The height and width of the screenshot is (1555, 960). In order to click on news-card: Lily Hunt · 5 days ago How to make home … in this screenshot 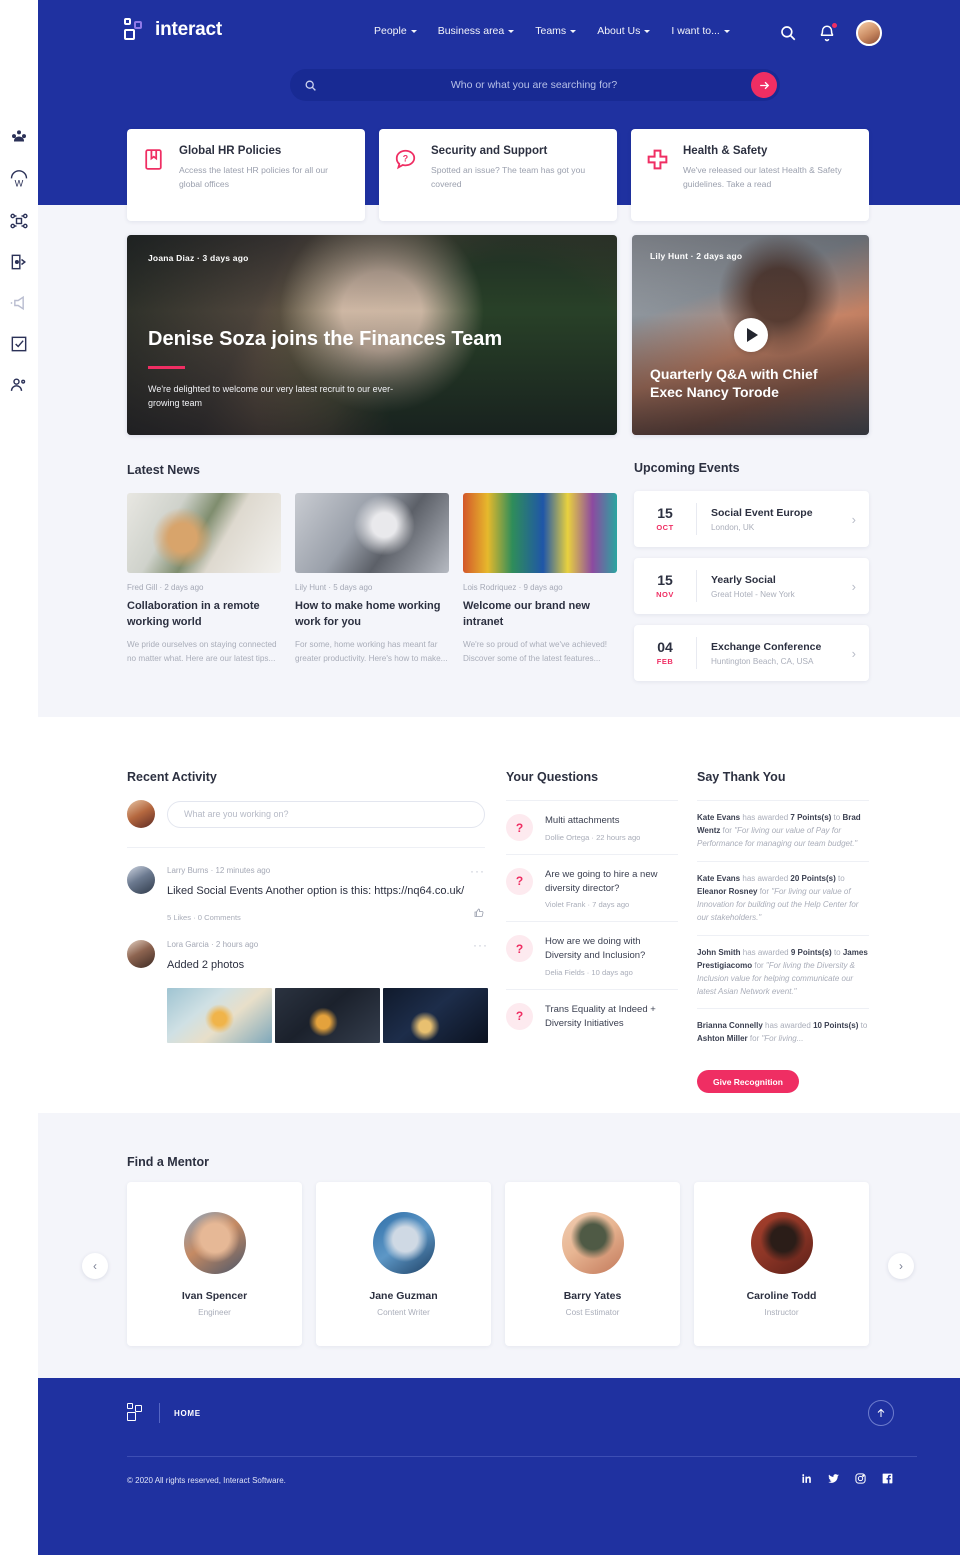, I will do `click(372, 579)`.